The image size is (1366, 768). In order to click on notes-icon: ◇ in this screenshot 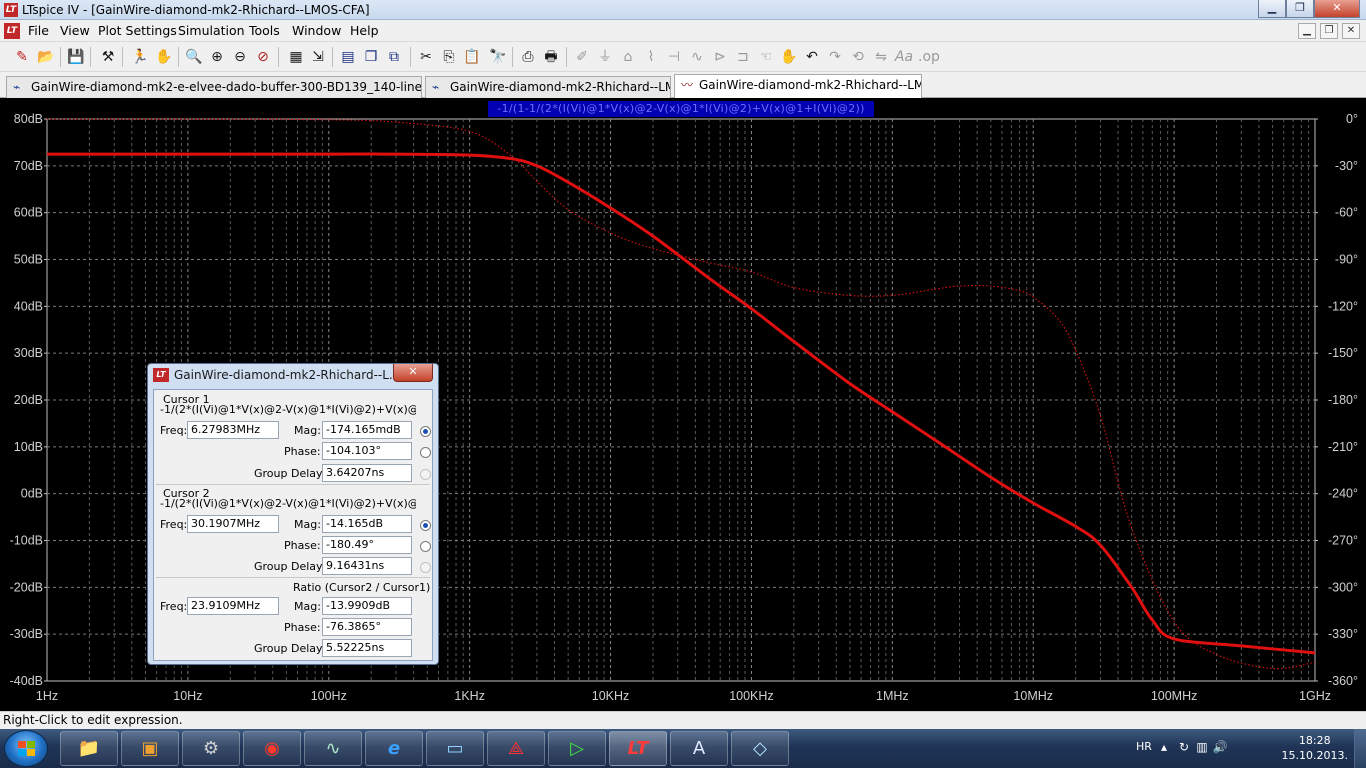, I will do `click(760, 748)`.